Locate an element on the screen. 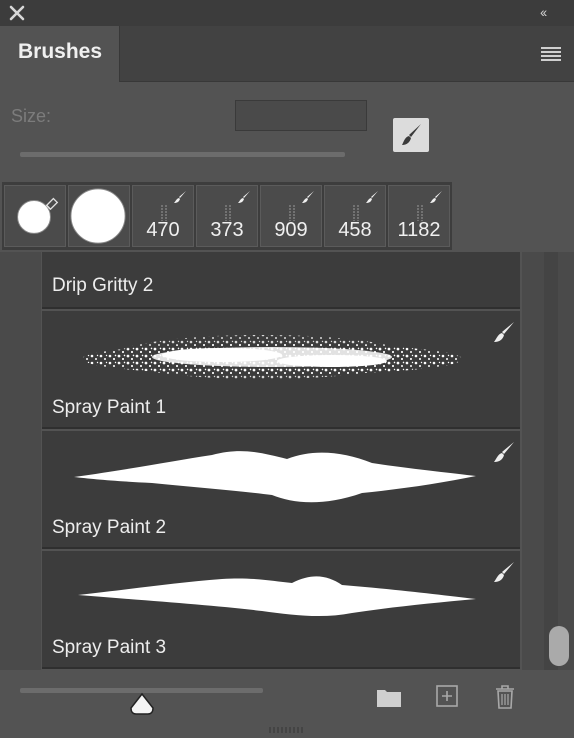 This screenshot has height=738, width=574. round-hard-icon is located at coordinates (98, 216).